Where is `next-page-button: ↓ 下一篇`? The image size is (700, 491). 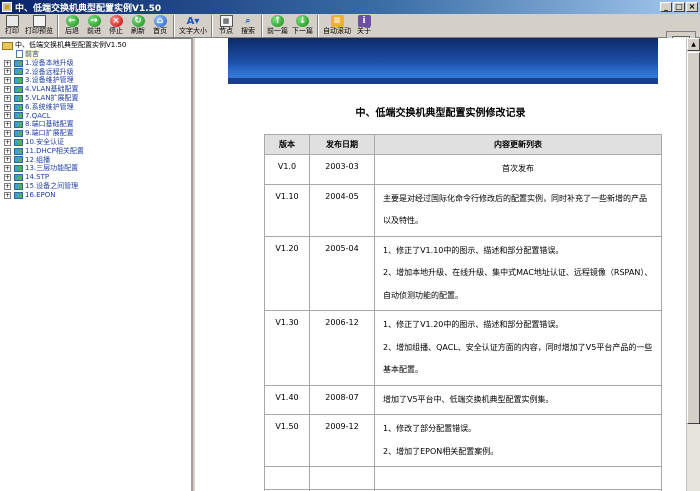 next-page-button: ↓ 下一篇 is located at coordinates (302, 25).